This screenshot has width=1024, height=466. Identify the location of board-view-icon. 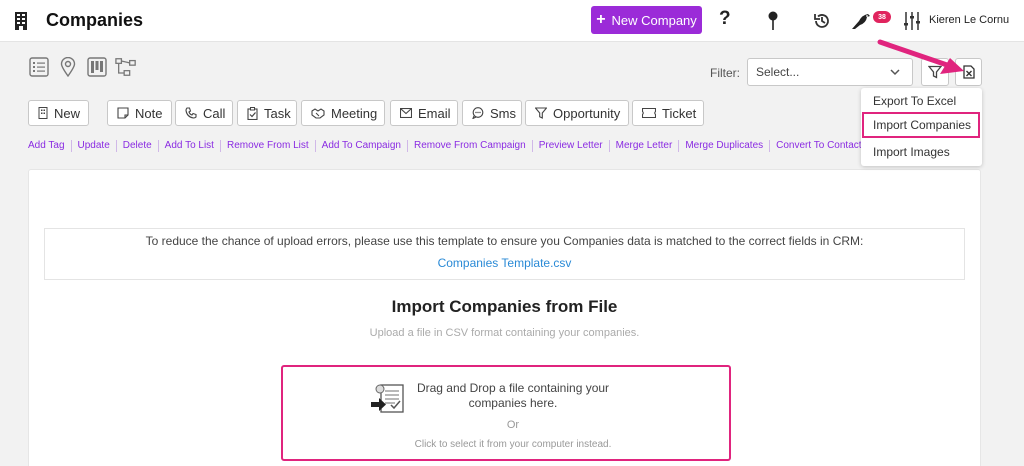
(97, 67).